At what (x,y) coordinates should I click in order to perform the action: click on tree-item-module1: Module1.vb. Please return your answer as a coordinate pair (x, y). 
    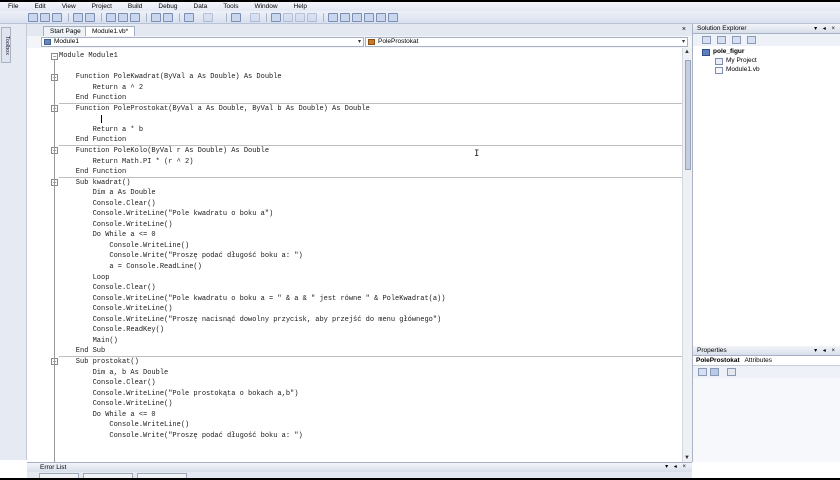
    Looking at the image, I should click on (743, 70).